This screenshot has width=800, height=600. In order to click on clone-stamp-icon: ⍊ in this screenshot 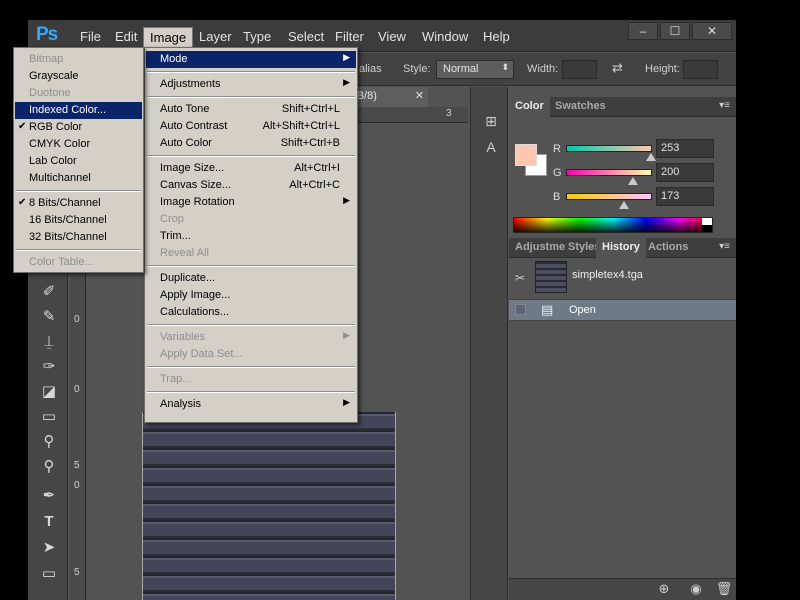, I will do `click(49, 342)`.